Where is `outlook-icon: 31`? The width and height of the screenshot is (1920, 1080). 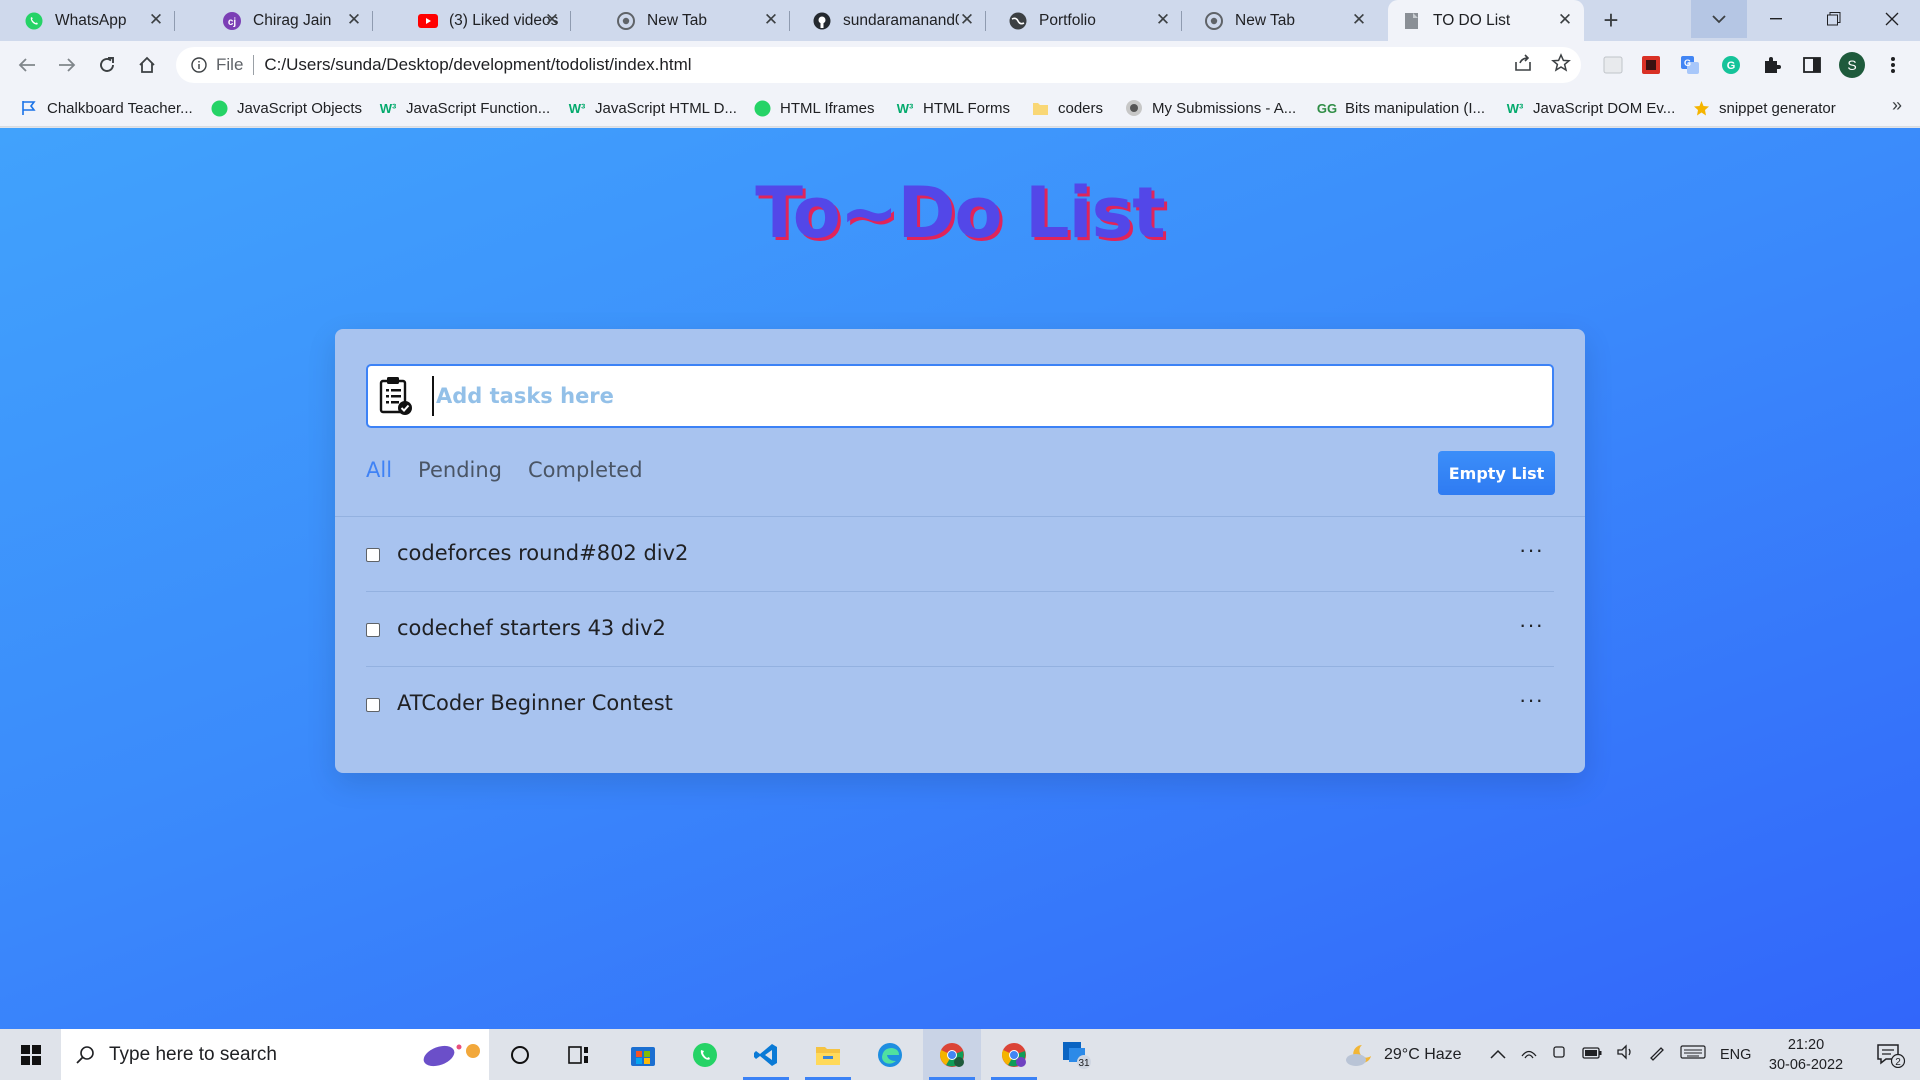 outlook-icon: 31 is located at coordinates (1076, 1054).